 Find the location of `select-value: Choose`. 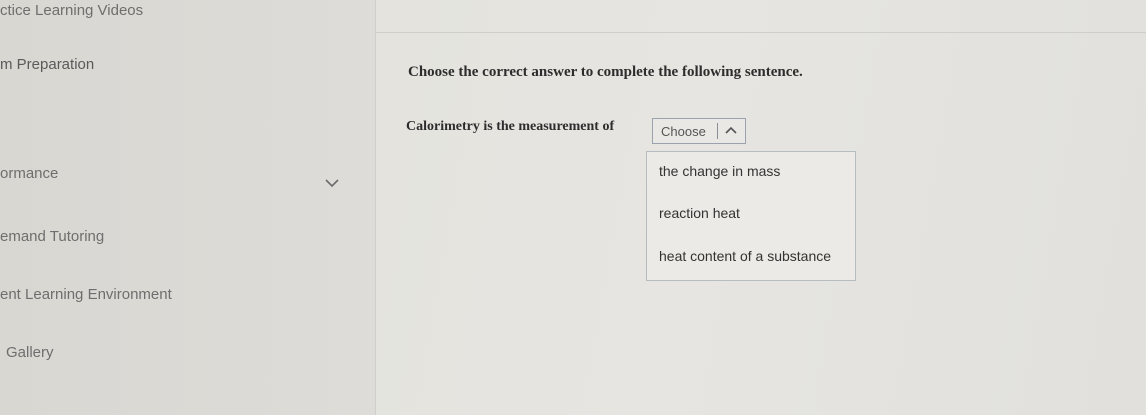

select-value: Choose is located at coordinates (683, 131).